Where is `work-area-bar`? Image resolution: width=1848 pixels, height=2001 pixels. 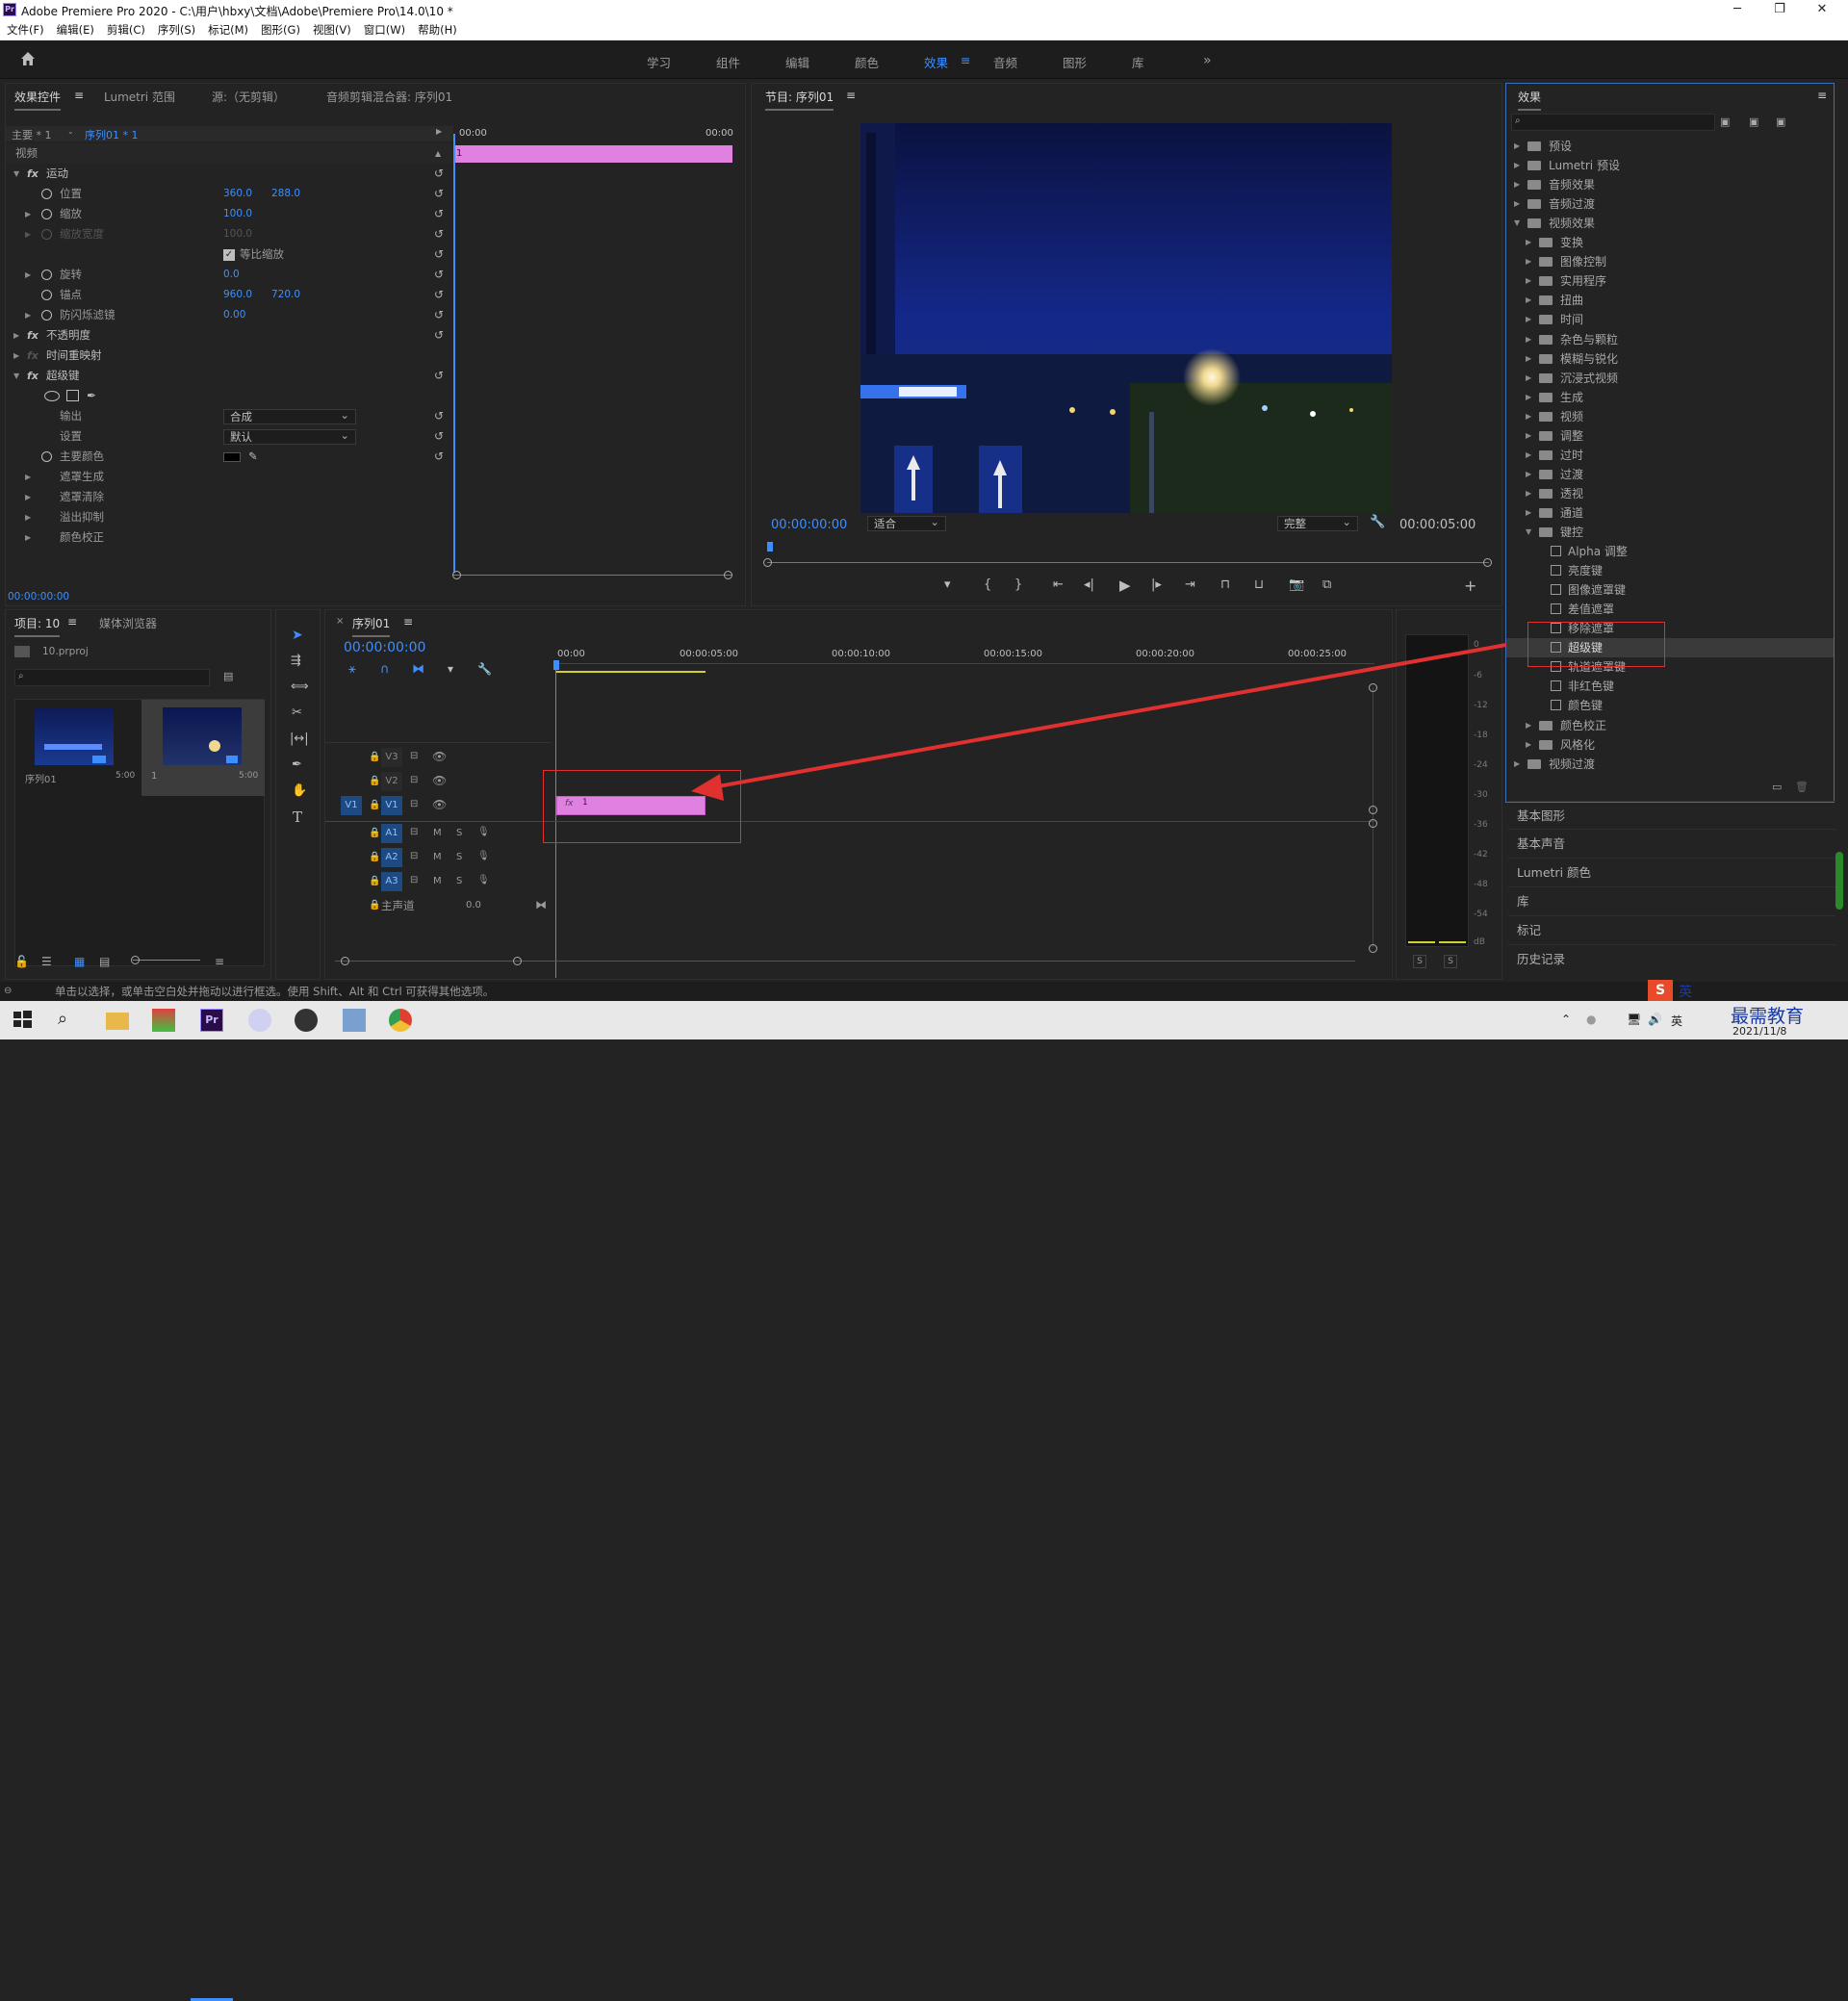
work-area-bar is located at coordinates (631, 672).